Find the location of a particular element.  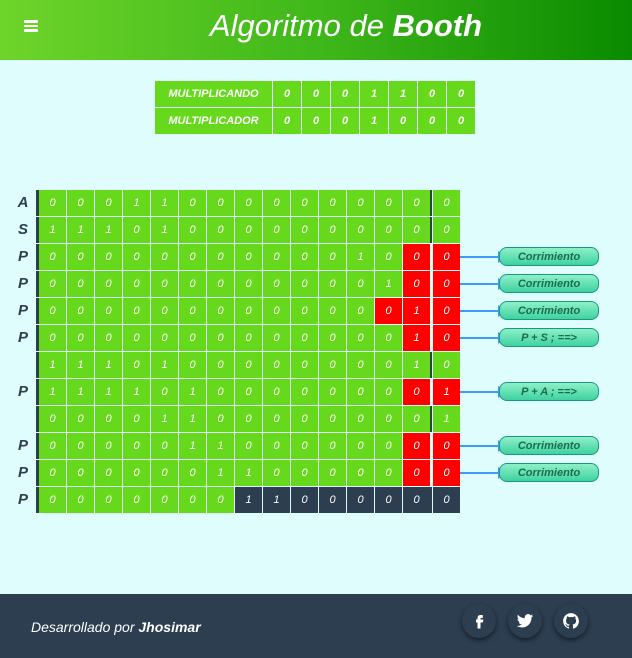

operation-button: P + S ; ==> is located at coordinates (549, 337).